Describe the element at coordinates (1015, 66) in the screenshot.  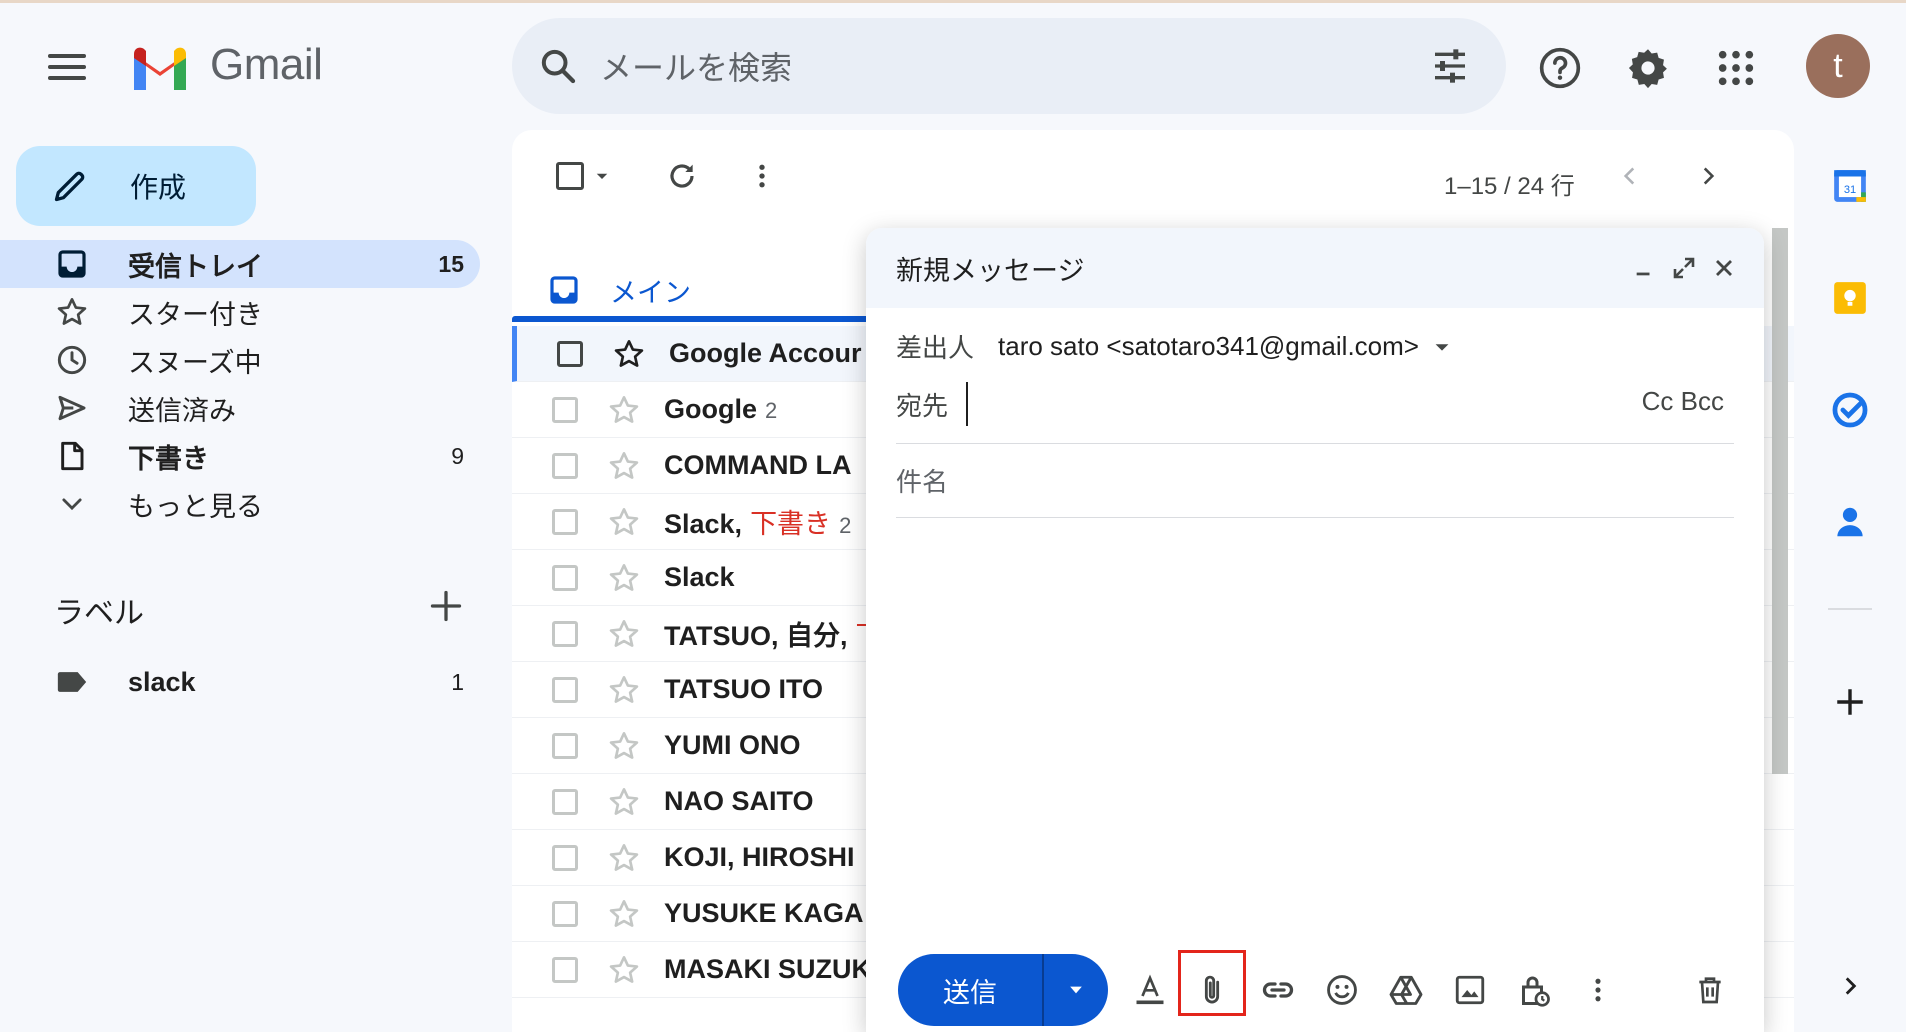
I see `search-input: メールを検索` at that location.